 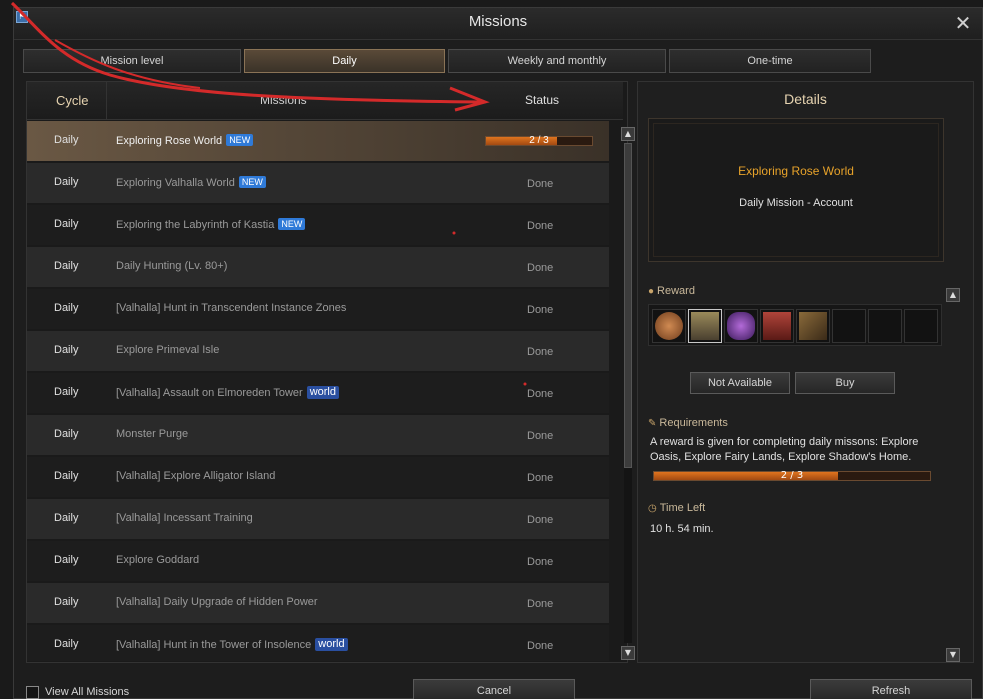 What do you see at coordinates (669, 326) in the screenshot?
I see `nut-icon` at bounding box center [669, 326].